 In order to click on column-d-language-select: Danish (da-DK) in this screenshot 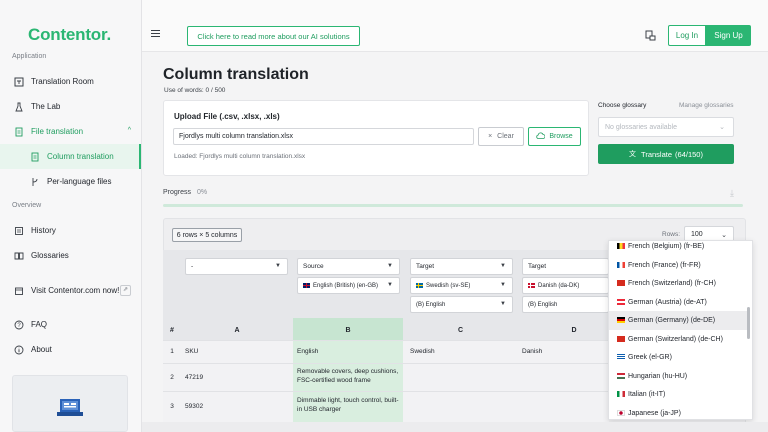, I will do `click(565, 285)`.